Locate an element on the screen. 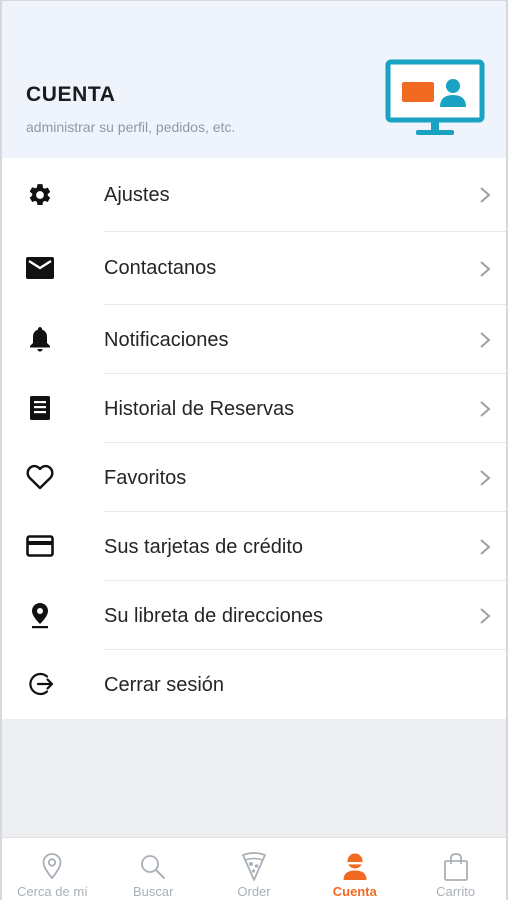 The width and height of the screenshot is (508, 900). tab-cuenta: Cuenta is located at coordinates (354, 869).